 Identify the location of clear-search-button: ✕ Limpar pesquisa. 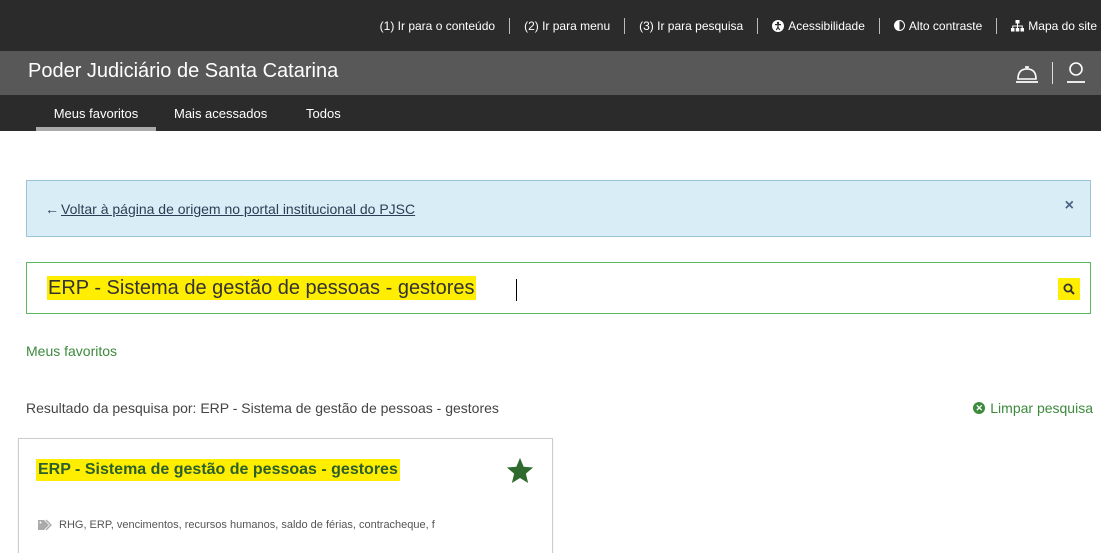
(1033, 408).